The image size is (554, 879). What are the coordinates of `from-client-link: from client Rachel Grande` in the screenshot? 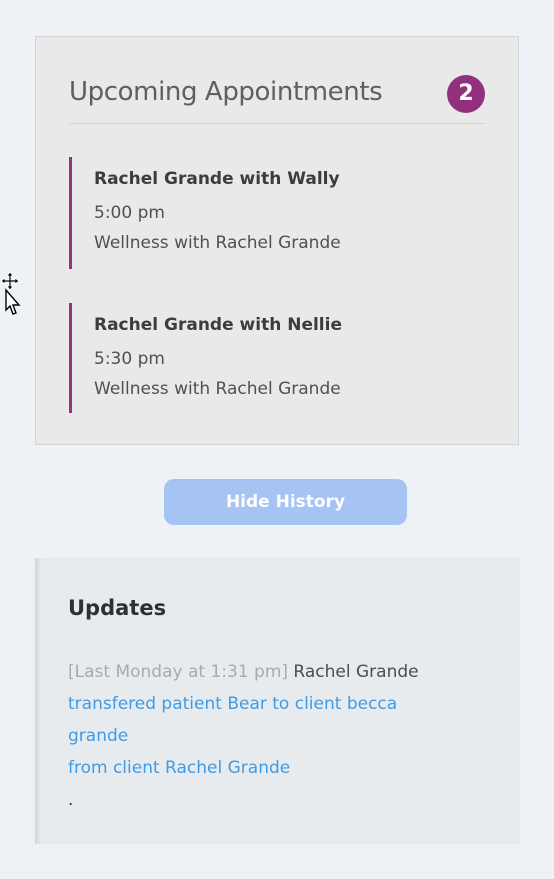 It's located at (179, 768).